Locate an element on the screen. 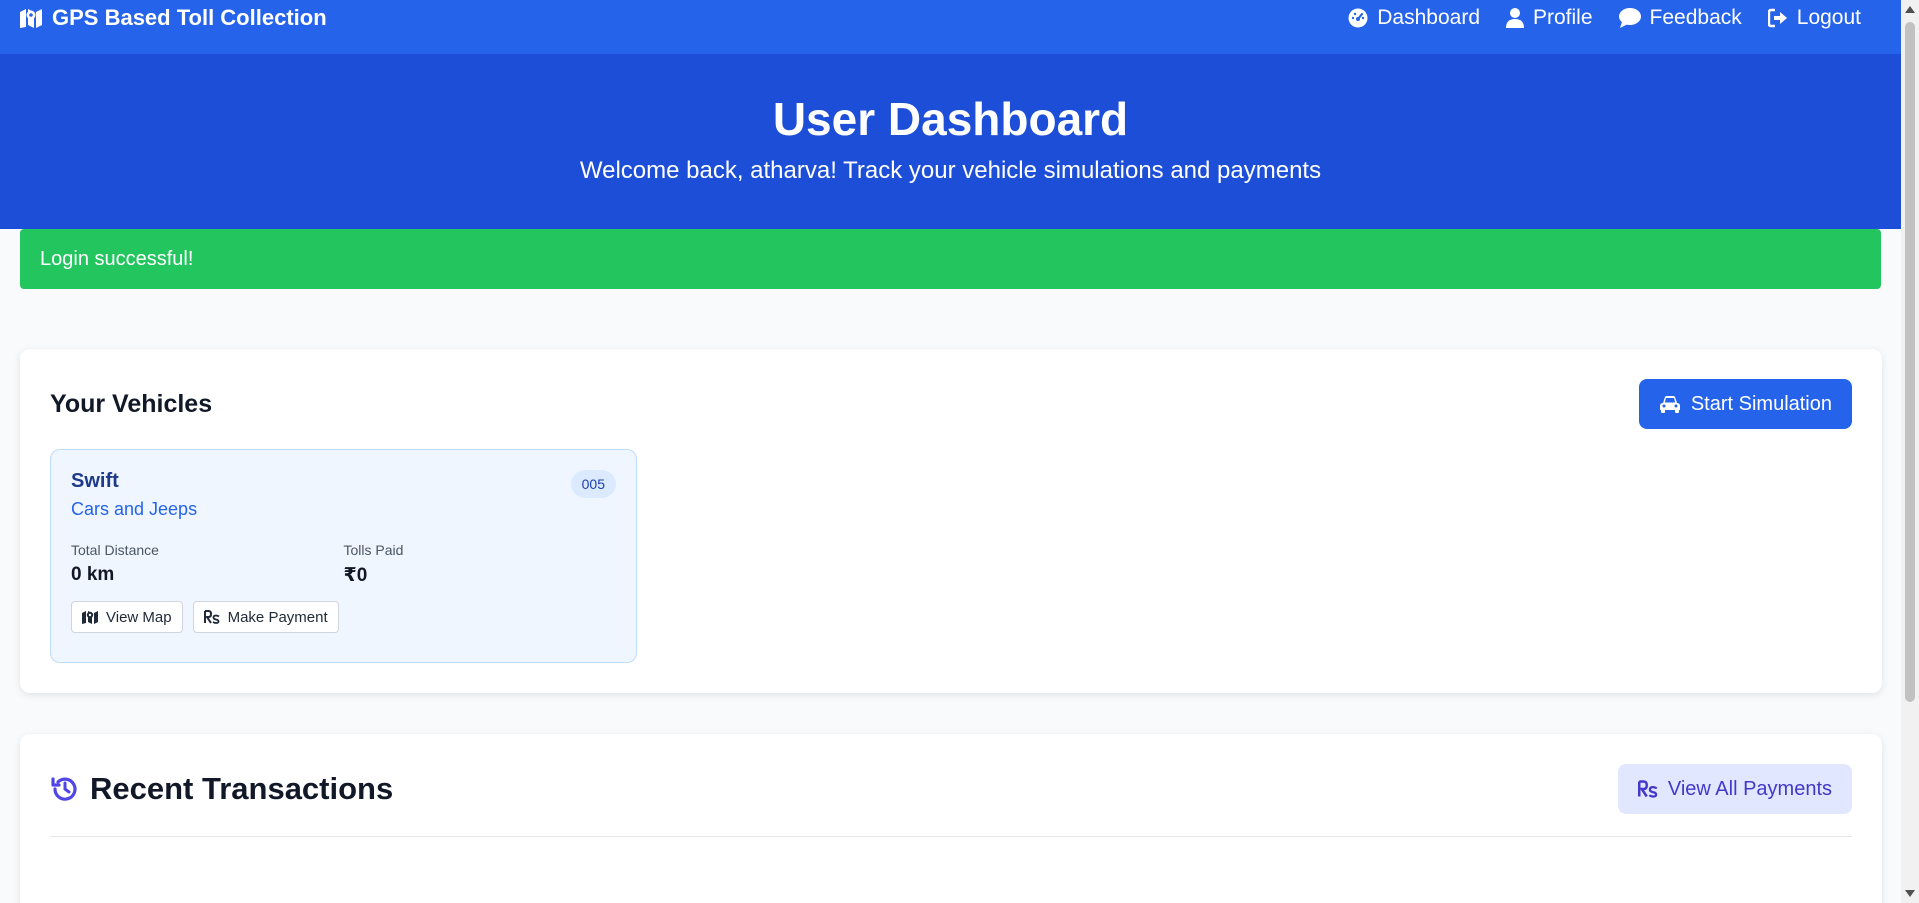 Image resolution: width=1919 pixels, height=903 pixels. gauge-icon is located at coordinates (1358, 18).